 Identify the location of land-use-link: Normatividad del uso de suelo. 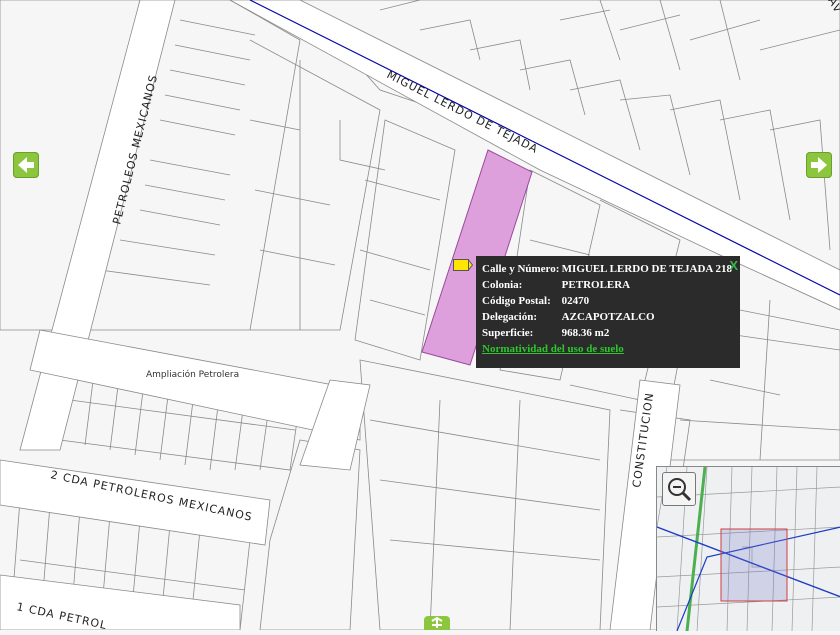
(553, 349).